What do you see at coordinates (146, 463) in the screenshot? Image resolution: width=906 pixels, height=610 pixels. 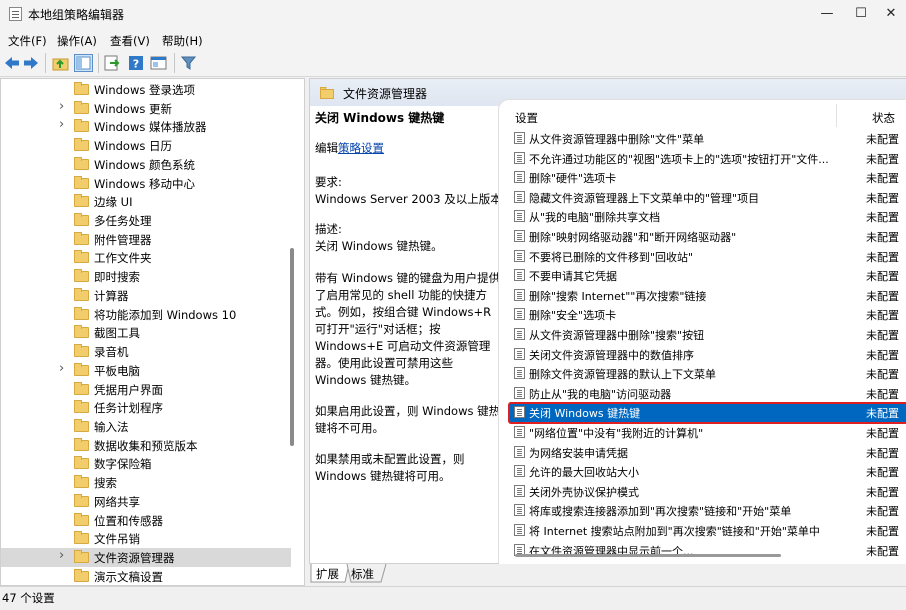 I see `tree-item: 数字保险箱` at bounding box center [146, 463].